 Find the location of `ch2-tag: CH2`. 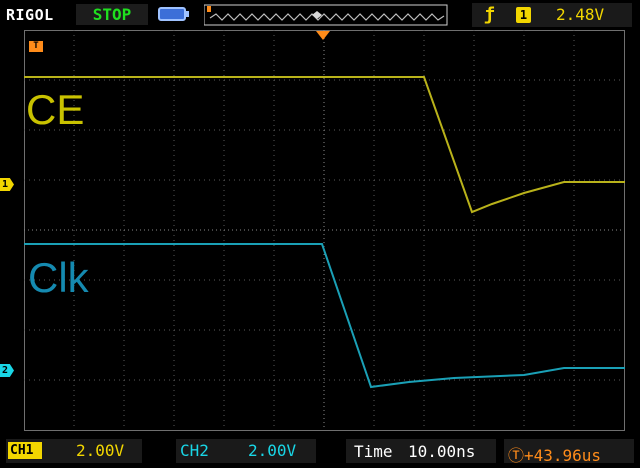

ch2-tag: CH2 is located at coordinates (194, 450).